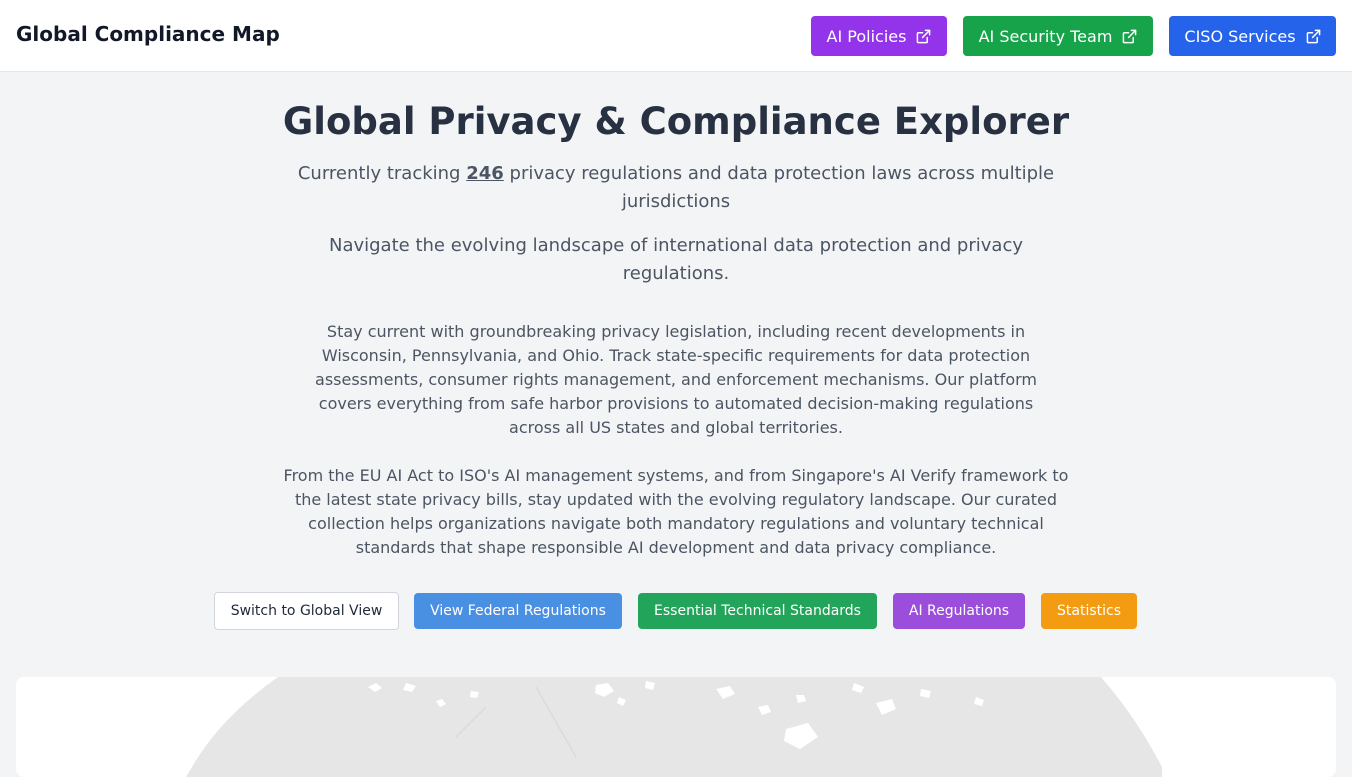 This screenshot has width=1352, height=777. I want to click on compliance-map-panel, so click(676, 727).